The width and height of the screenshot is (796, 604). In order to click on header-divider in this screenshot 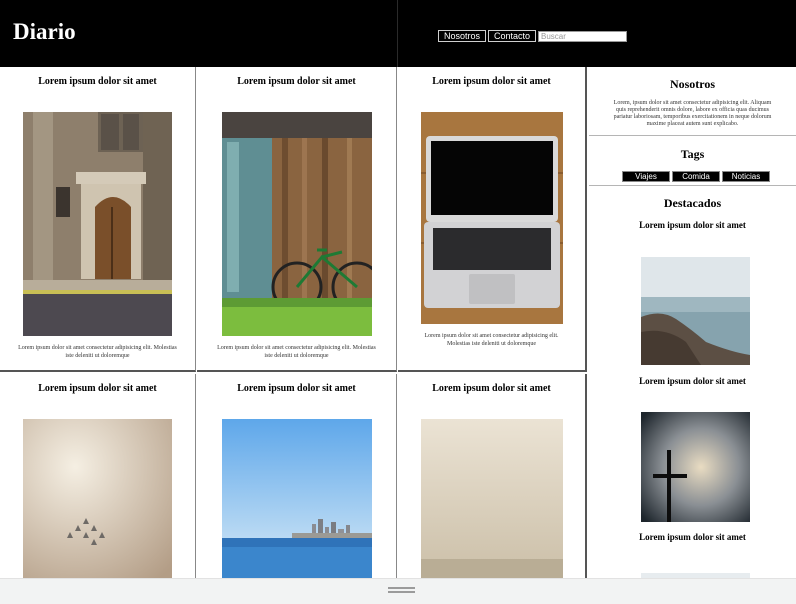, I will do `click(397, 33)`.